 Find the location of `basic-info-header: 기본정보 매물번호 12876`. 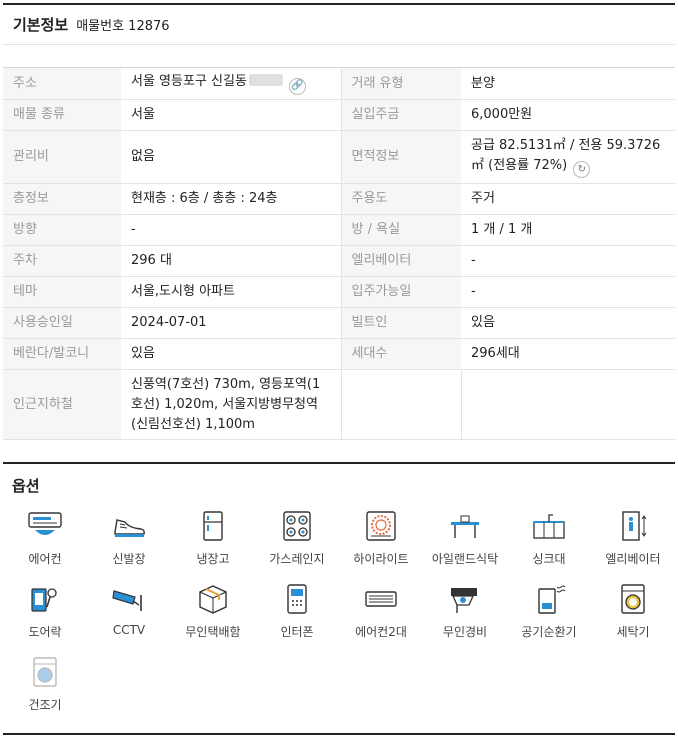

basic-info-header: 기본정보 매물번호 12876 is located at coordinates (339, 24).